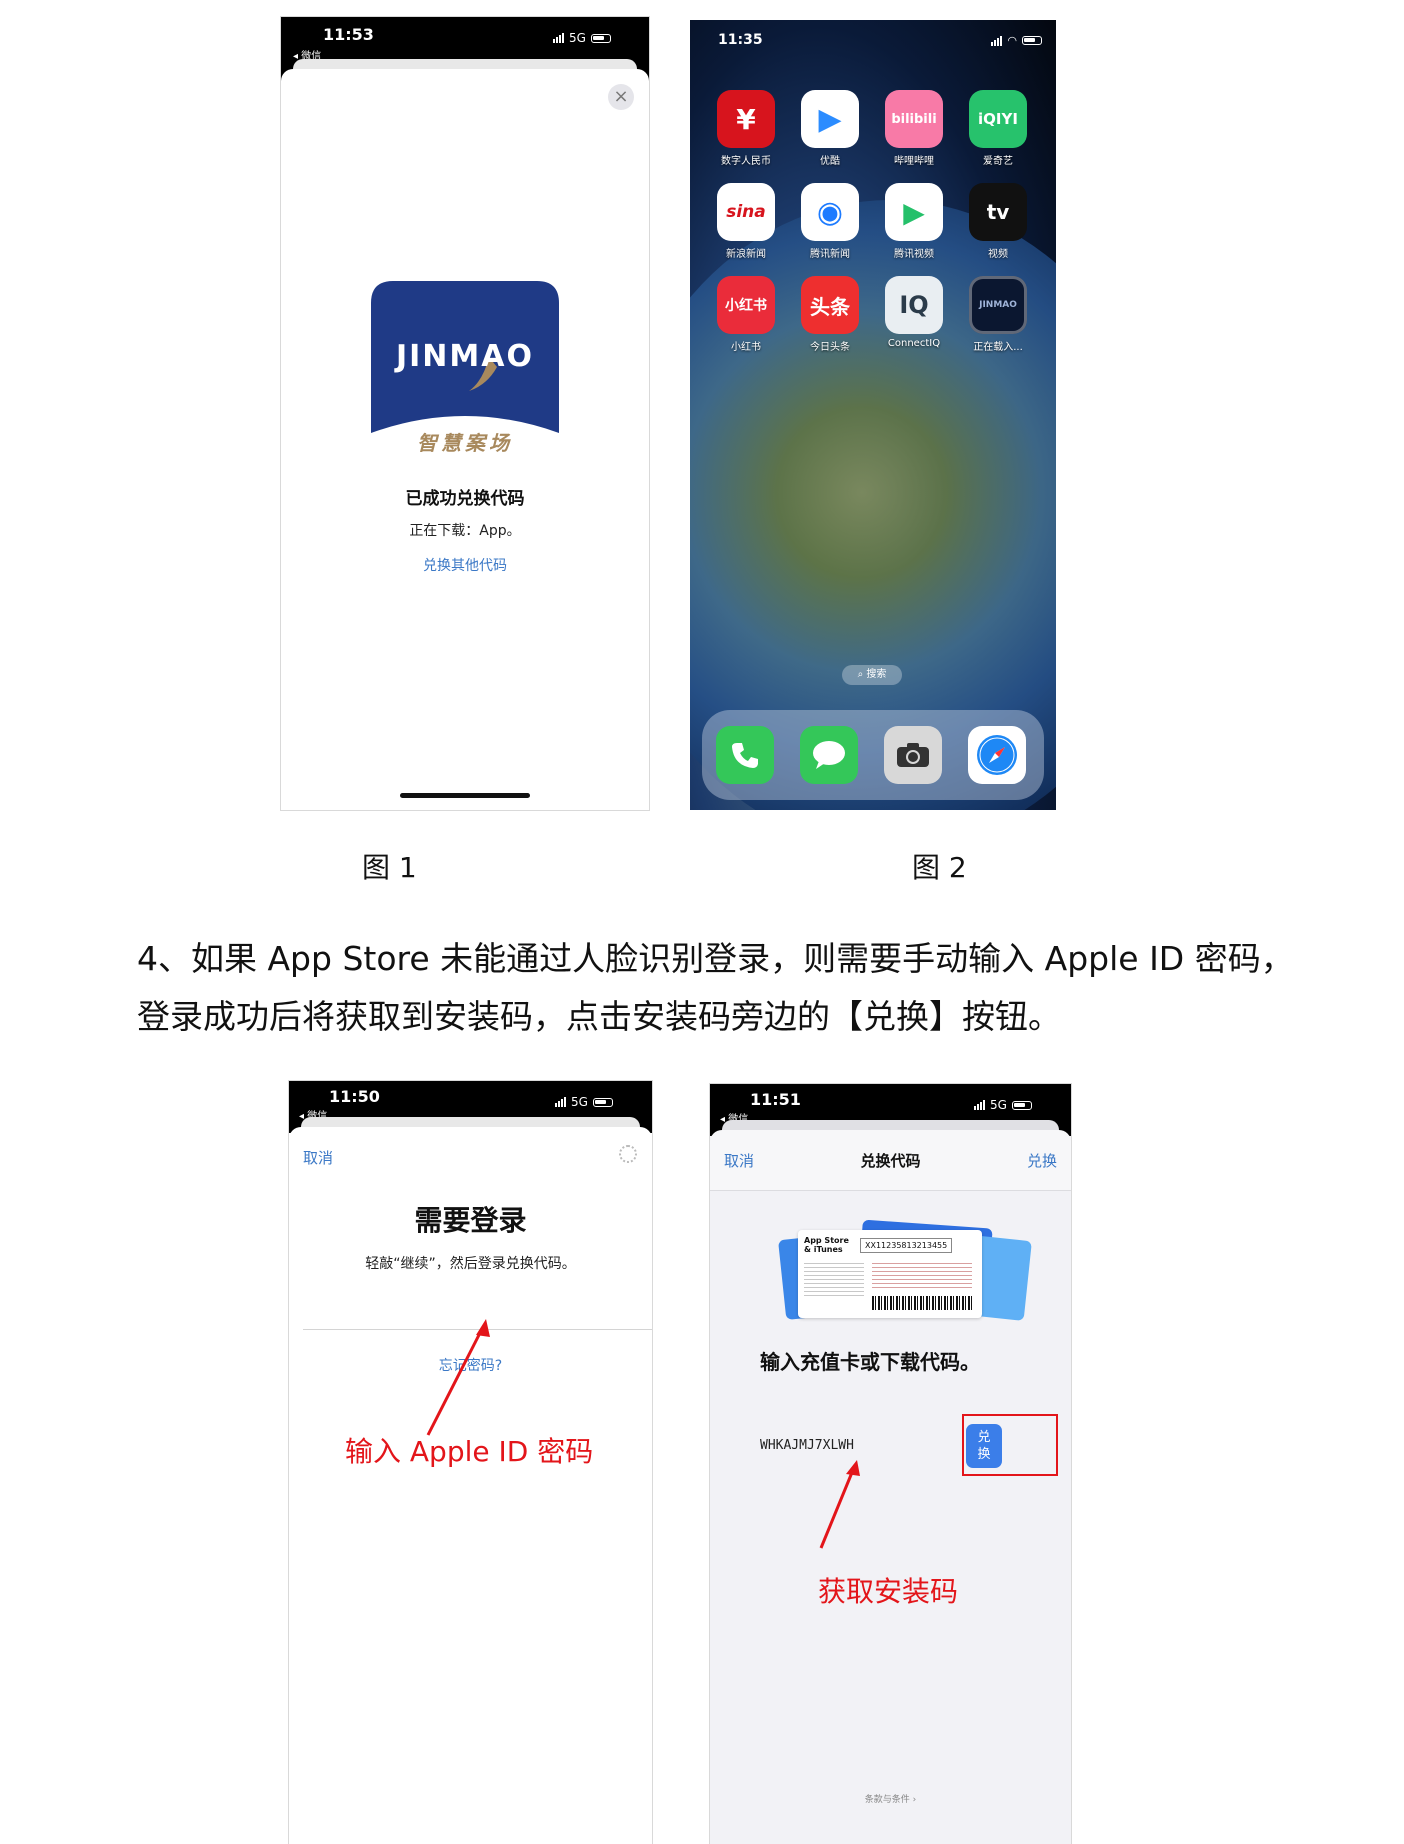  Describe the element at coordinates (464, 356) in the screenshot. I see `logo-wordmark: JINMAO` at that location.